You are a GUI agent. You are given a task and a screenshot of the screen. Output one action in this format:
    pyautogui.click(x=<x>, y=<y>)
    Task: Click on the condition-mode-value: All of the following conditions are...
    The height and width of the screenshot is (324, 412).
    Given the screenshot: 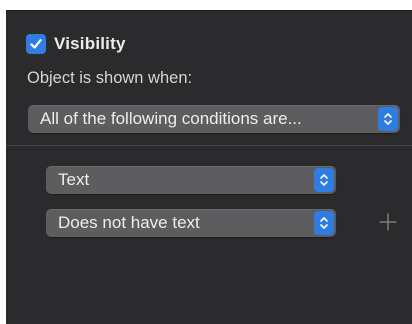 What is the action you would take?
    pyautogui.click(x=171, y=118)
    